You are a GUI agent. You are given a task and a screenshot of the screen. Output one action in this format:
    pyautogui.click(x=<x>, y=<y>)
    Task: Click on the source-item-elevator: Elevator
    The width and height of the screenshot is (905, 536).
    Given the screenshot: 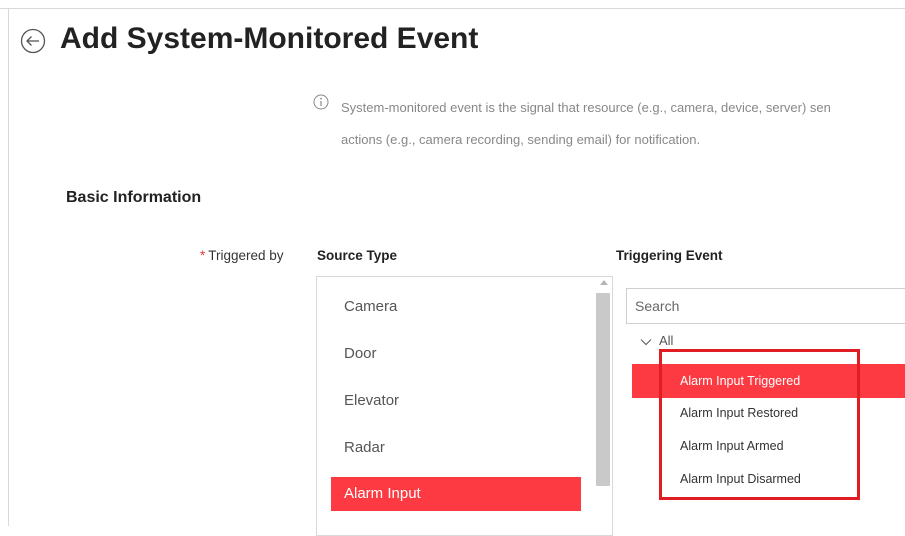 What is the action you would take?
    pyautogui.click(x=456, y=401)
    